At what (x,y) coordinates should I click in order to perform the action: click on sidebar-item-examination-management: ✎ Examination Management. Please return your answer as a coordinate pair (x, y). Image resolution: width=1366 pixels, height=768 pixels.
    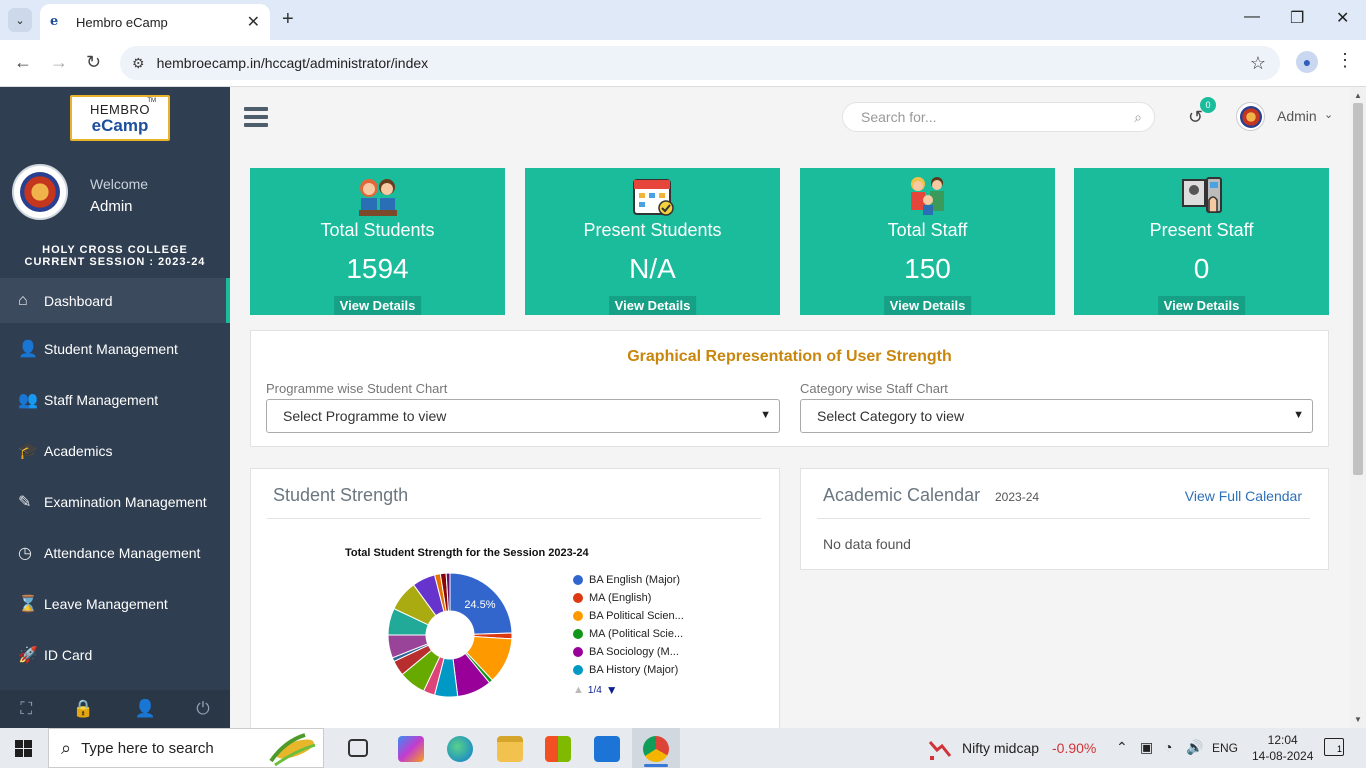
    Looking at the image, I should click on (115, 501).